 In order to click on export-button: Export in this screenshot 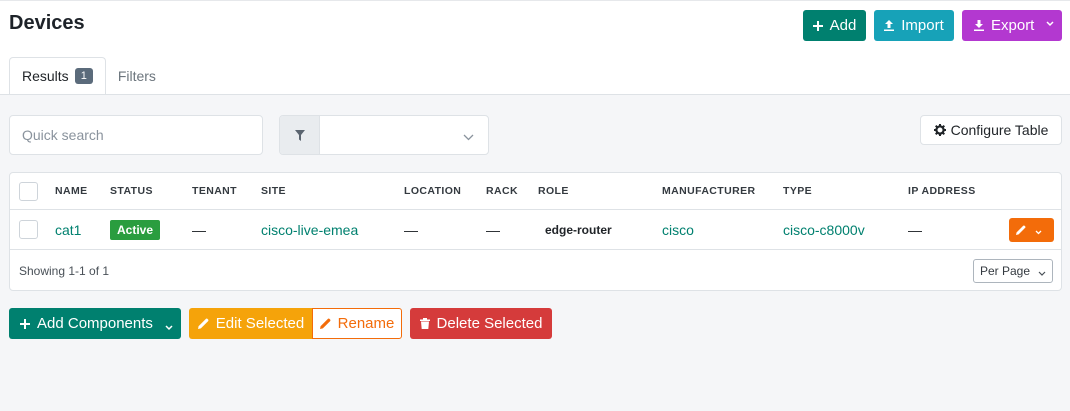, I will do `click(1012, 25)`.